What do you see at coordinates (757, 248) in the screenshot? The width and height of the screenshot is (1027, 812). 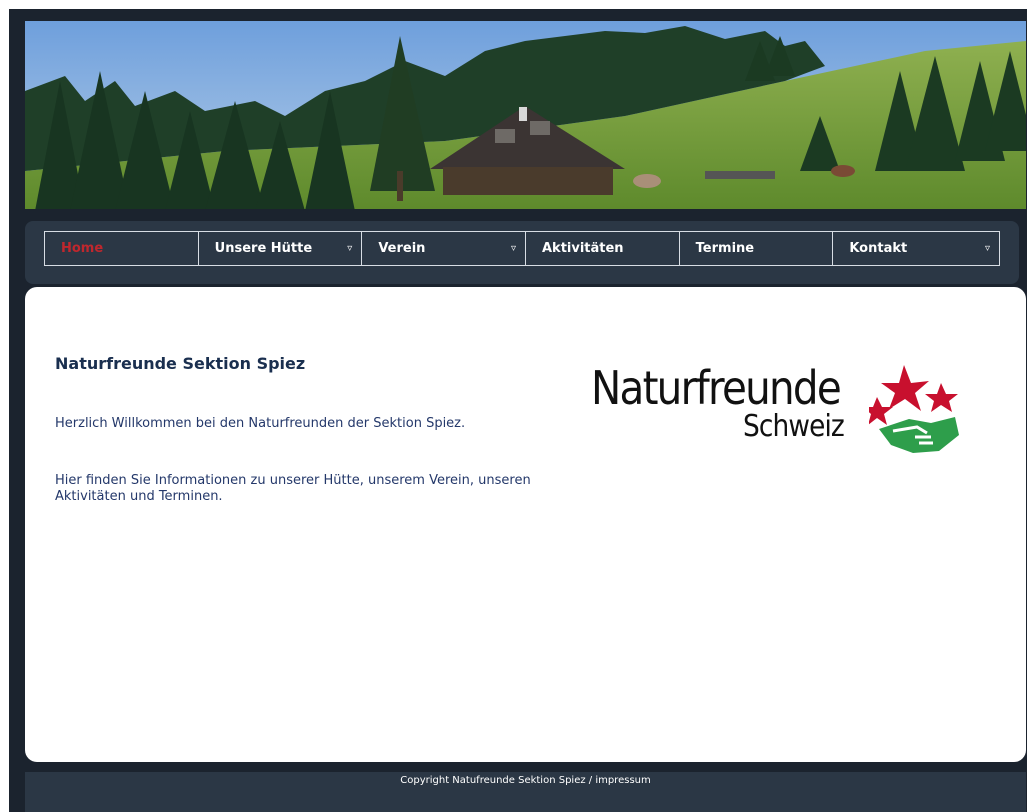 I see `nav-item-termine: Termine` at bounding box center [757, 248].